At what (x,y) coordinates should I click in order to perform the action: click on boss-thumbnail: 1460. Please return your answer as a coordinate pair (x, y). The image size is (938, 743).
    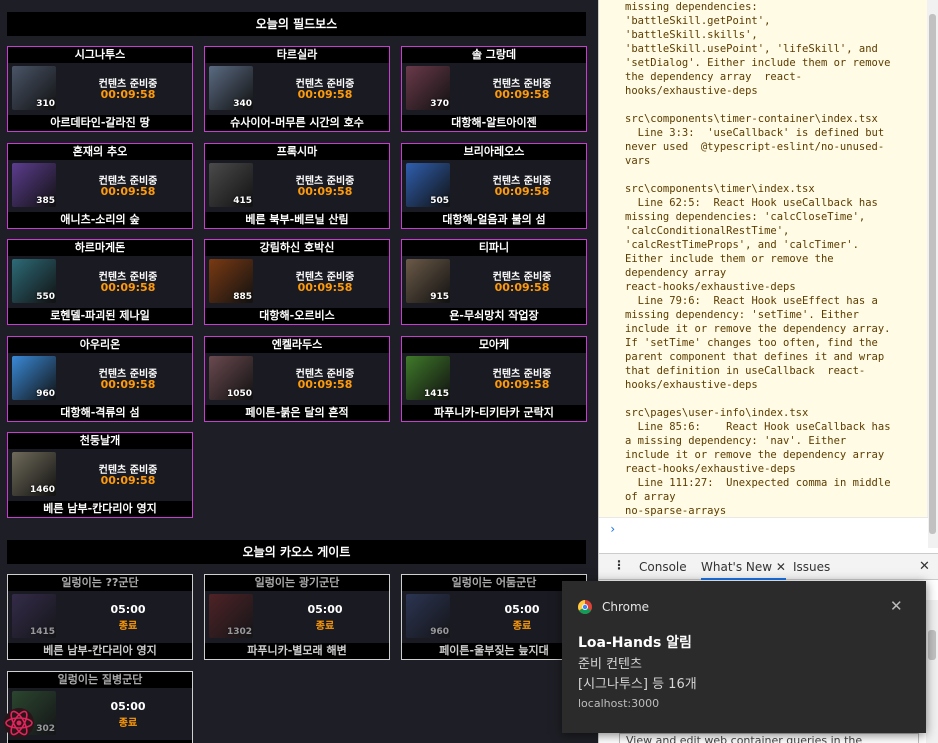
    Looking at the image, I should click on (34, 474).